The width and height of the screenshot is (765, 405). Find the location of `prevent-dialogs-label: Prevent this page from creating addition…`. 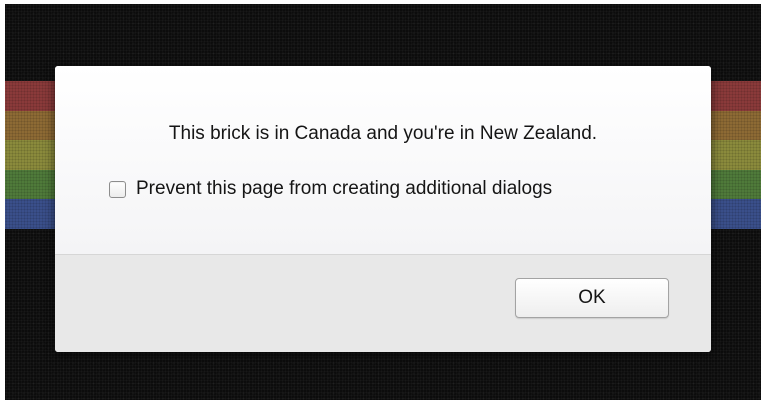

prevent-dialogs-label: Prevent this page from creating addition… is located at coordinates (344, 189).